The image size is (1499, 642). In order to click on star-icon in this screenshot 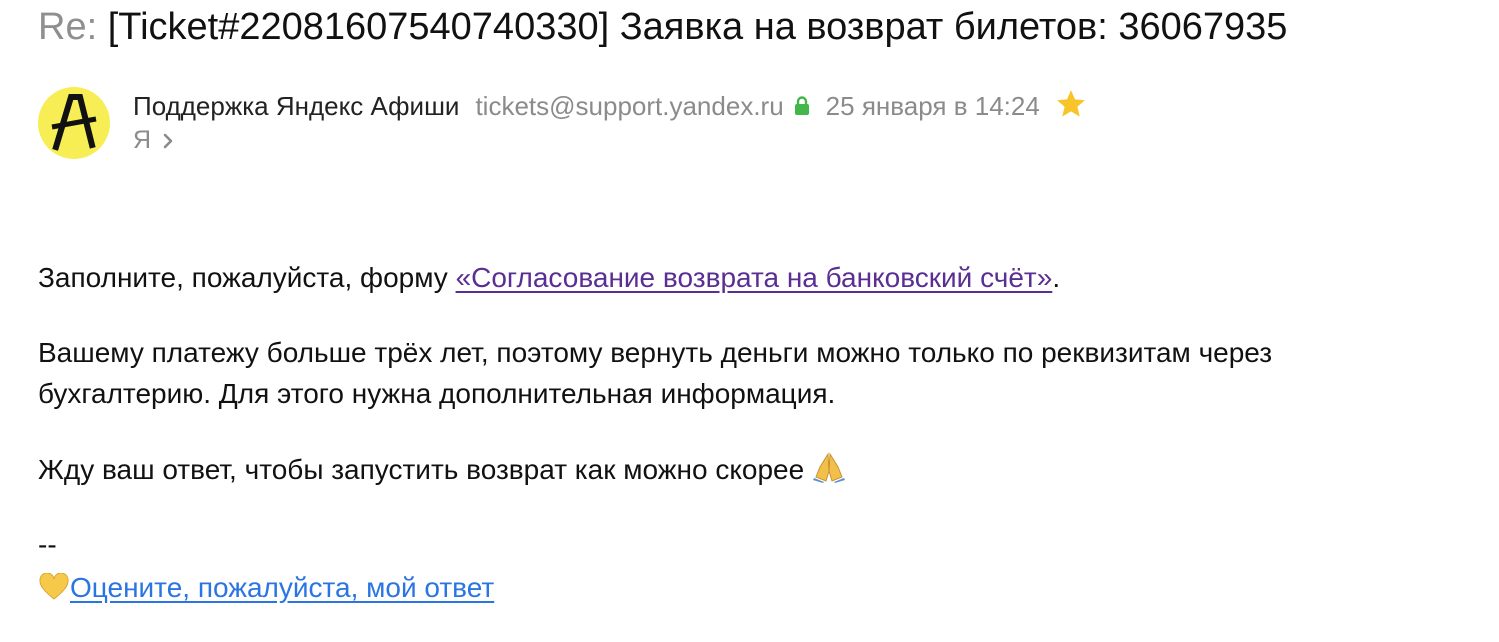, I will do `click(1071, 108)`.